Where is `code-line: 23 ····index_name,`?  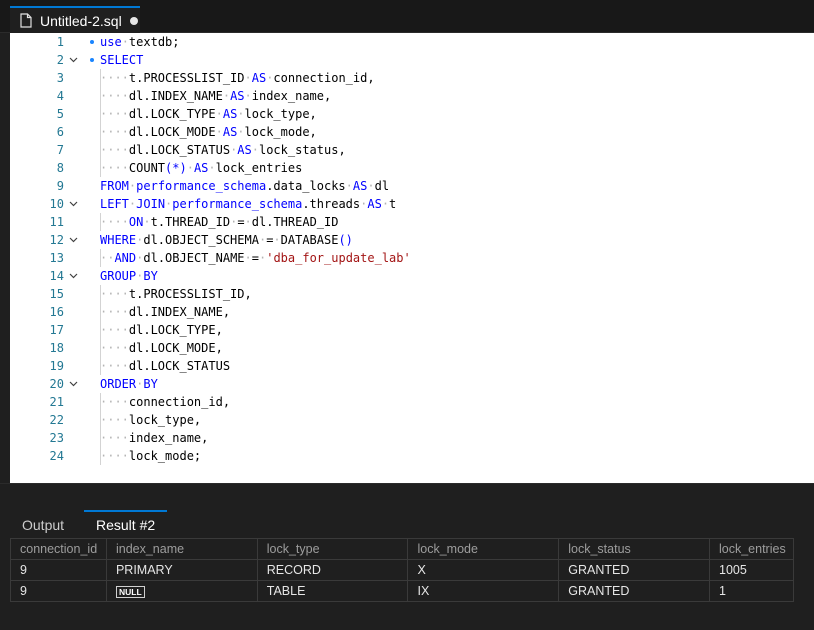
code-line: 23 ····index_name, is located at coordinates (412, 438).